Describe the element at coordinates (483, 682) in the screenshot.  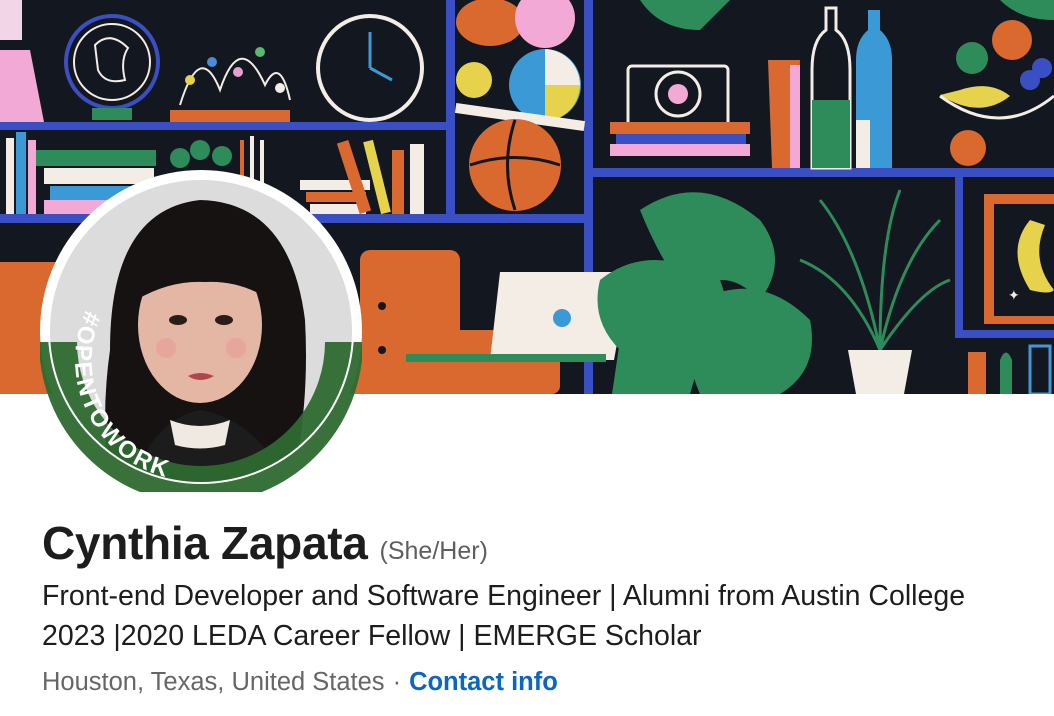
I see `contact-info-link: Contact info` at that location.